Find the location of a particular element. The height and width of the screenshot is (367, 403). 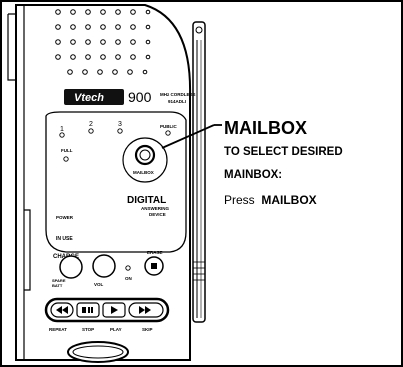

instruction-prefix: Press is located at coordinates (239, 200).